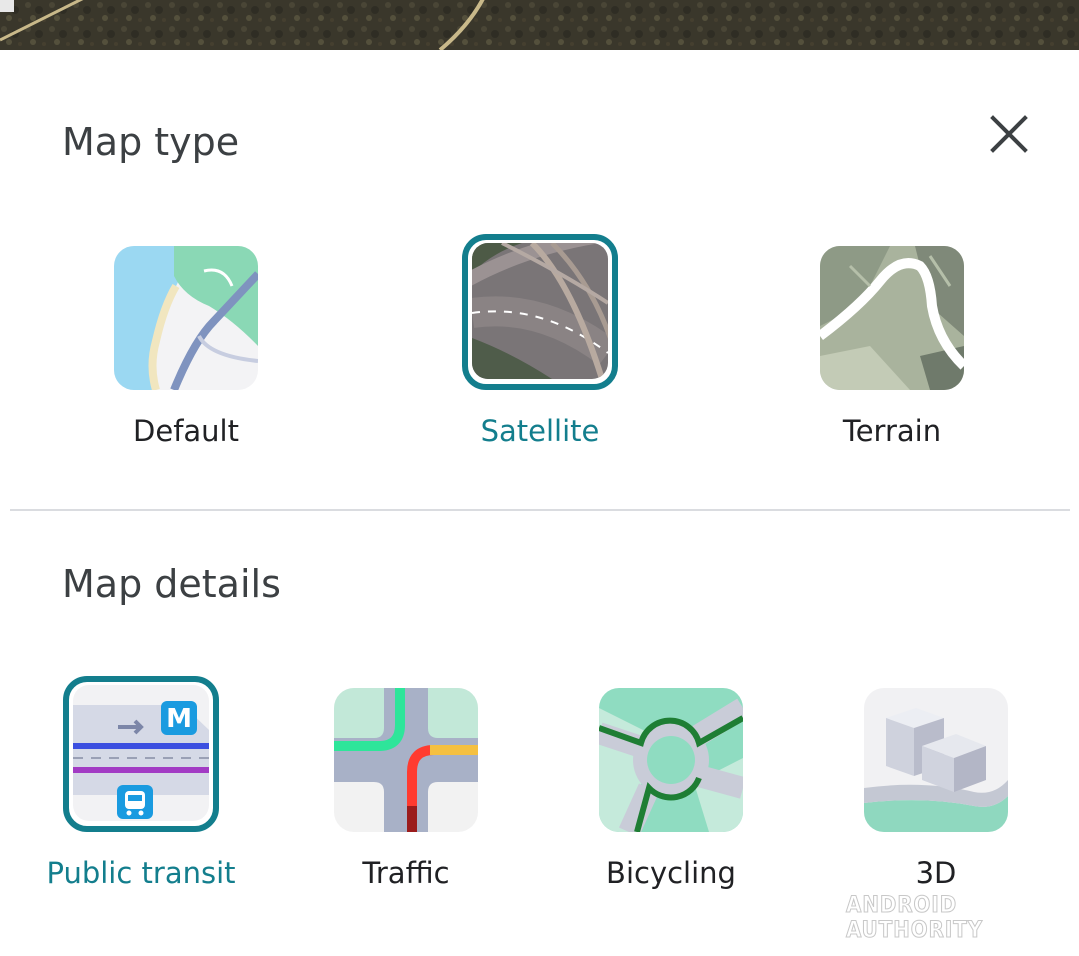 The image size is (1079, 956). I want to click on satellite-map-preview, so click(539, 25).